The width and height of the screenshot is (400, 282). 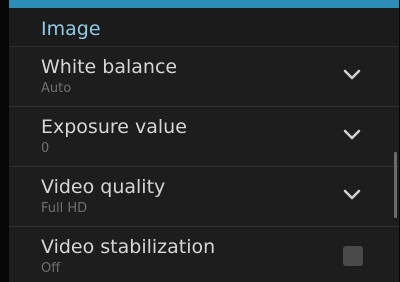 I want to click on setting-value: Off, so click(x=51, y=268).